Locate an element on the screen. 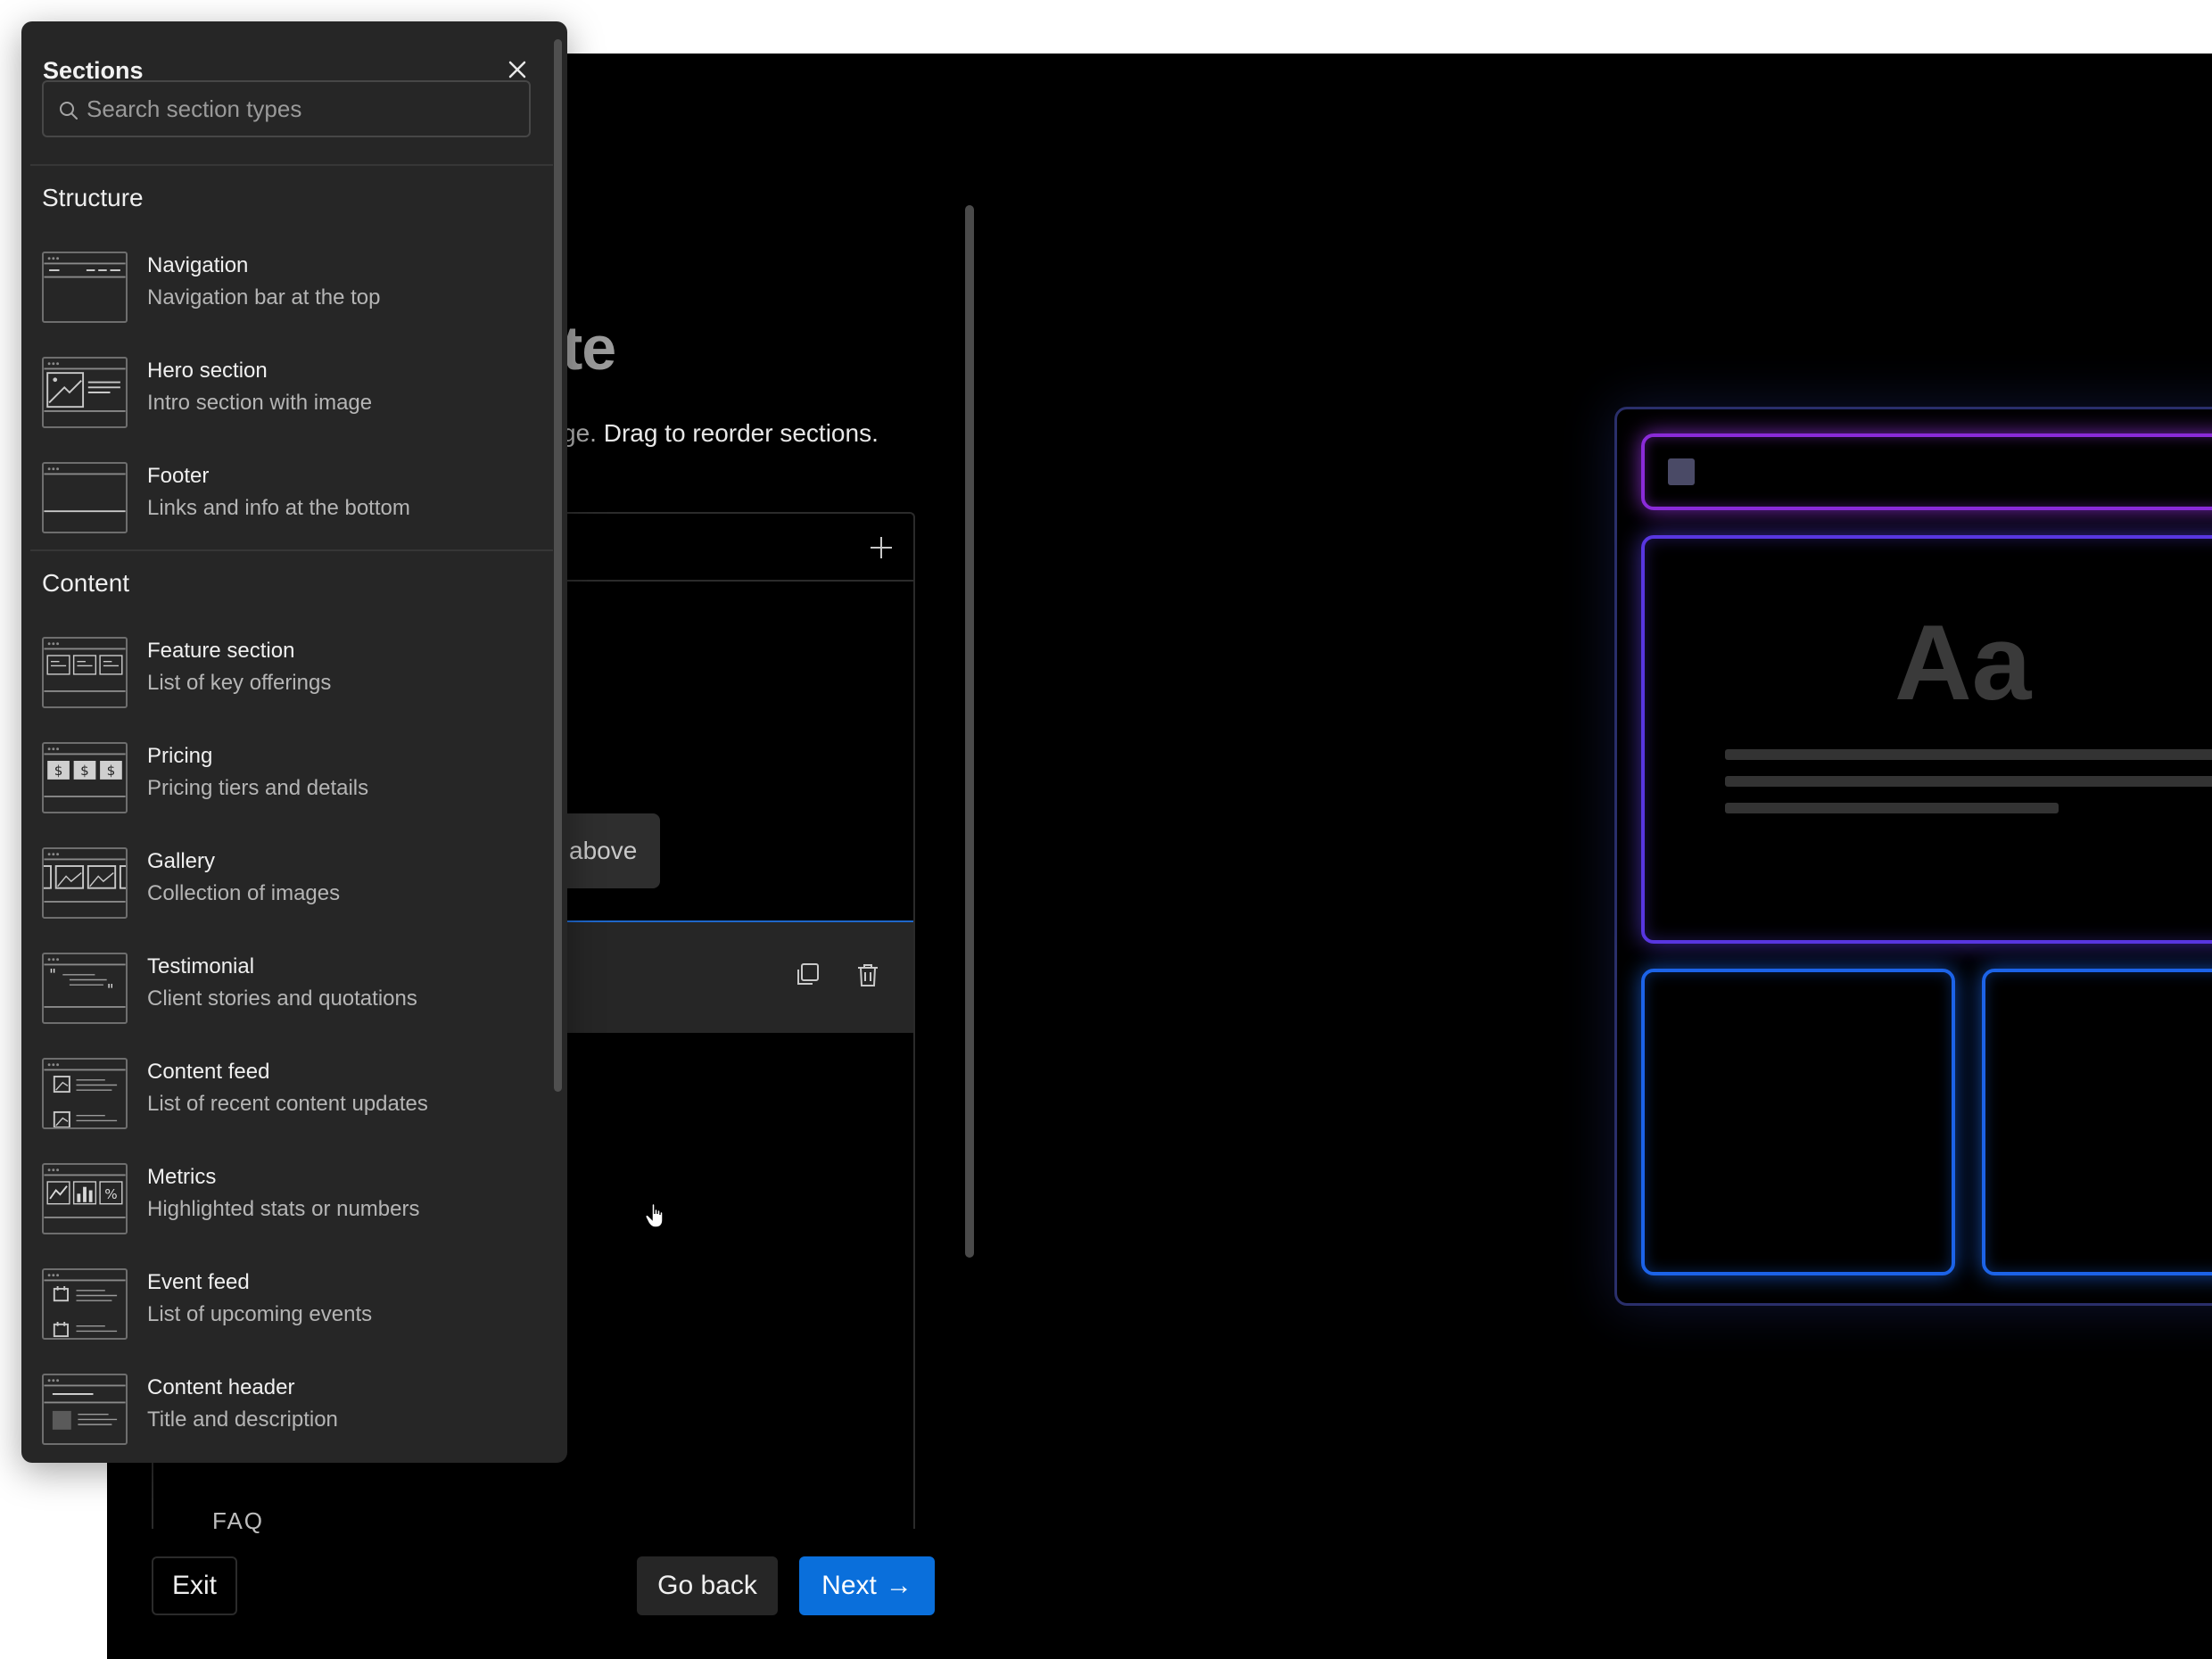 The width and height of the screenshot is (2212, 1659). section-item-name: Content header is located at coordinates (221, 1387).